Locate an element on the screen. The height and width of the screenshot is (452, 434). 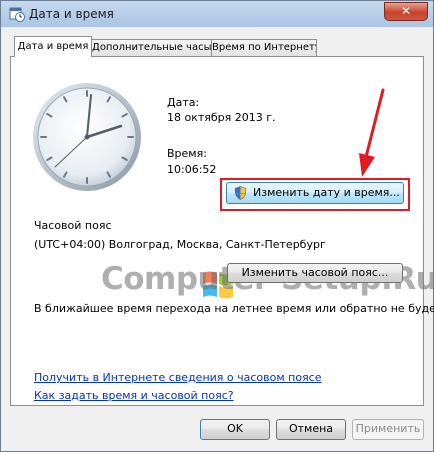
red-arrow-annotation is located at coordinates (372, 132).